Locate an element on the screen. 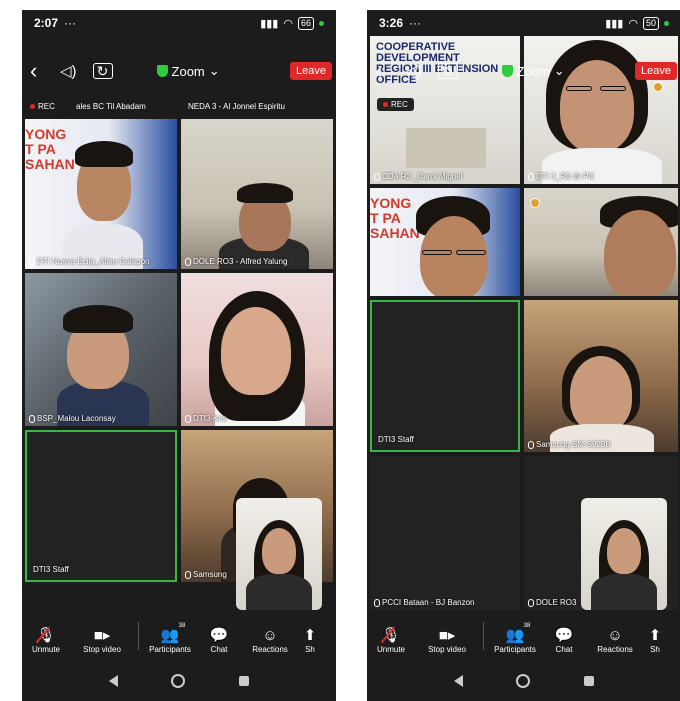 This screenshot has height=701, width=680. video-tile: PCCI Bataan - BJ Banzon is located at coordinates (445, 533).